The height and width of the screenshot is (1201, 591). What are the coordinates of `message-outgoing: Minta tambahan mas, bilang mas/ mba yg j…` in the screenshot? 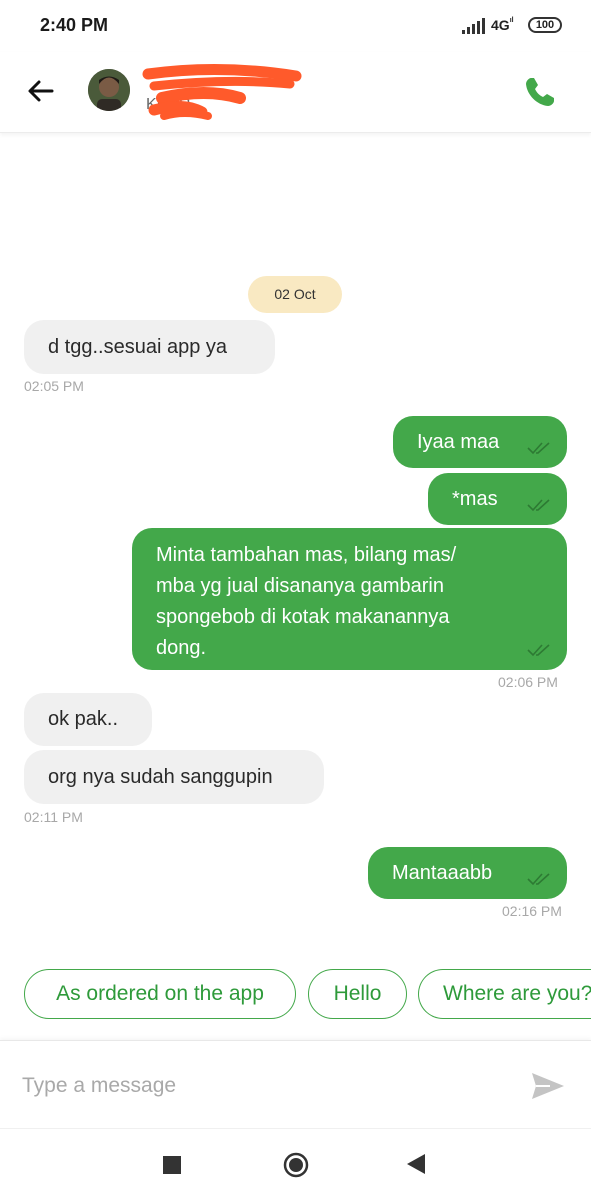 It's located at (349, 599).